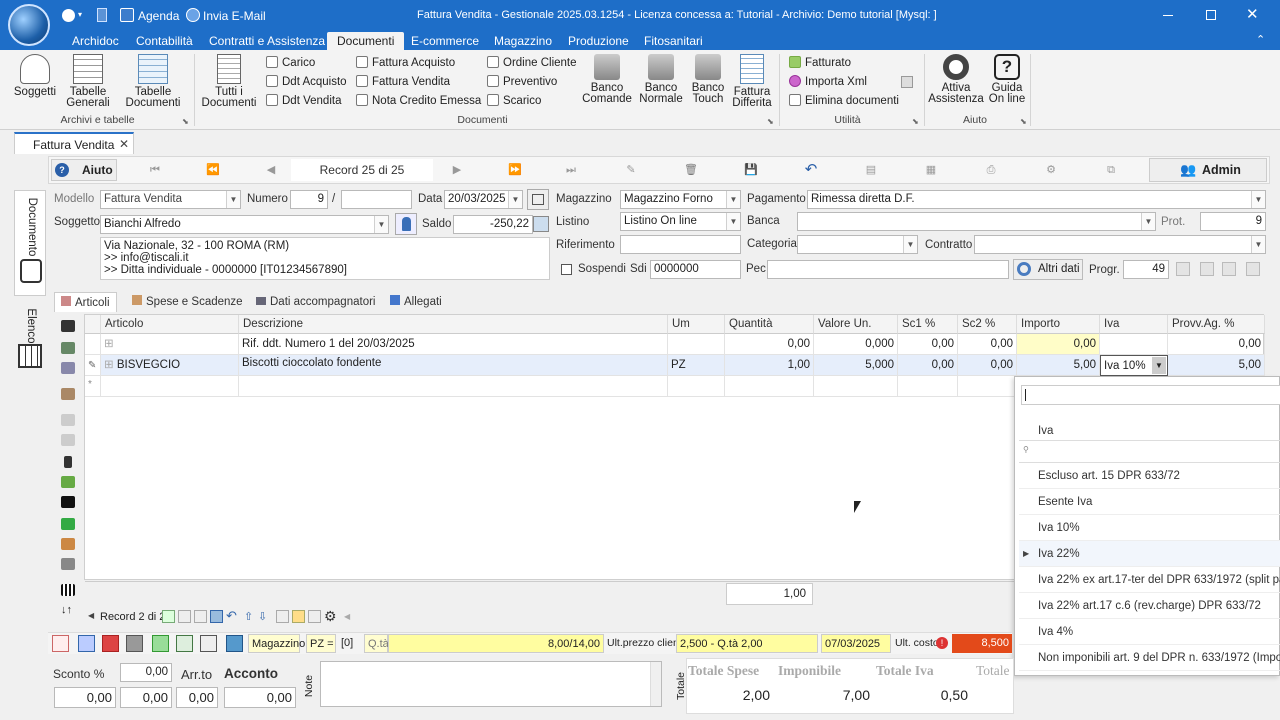 The width and height of the screenshot is (1280, 720). Describe the element at coordinates (68, 326) in the screenshot. I see `search-icon` at that location.